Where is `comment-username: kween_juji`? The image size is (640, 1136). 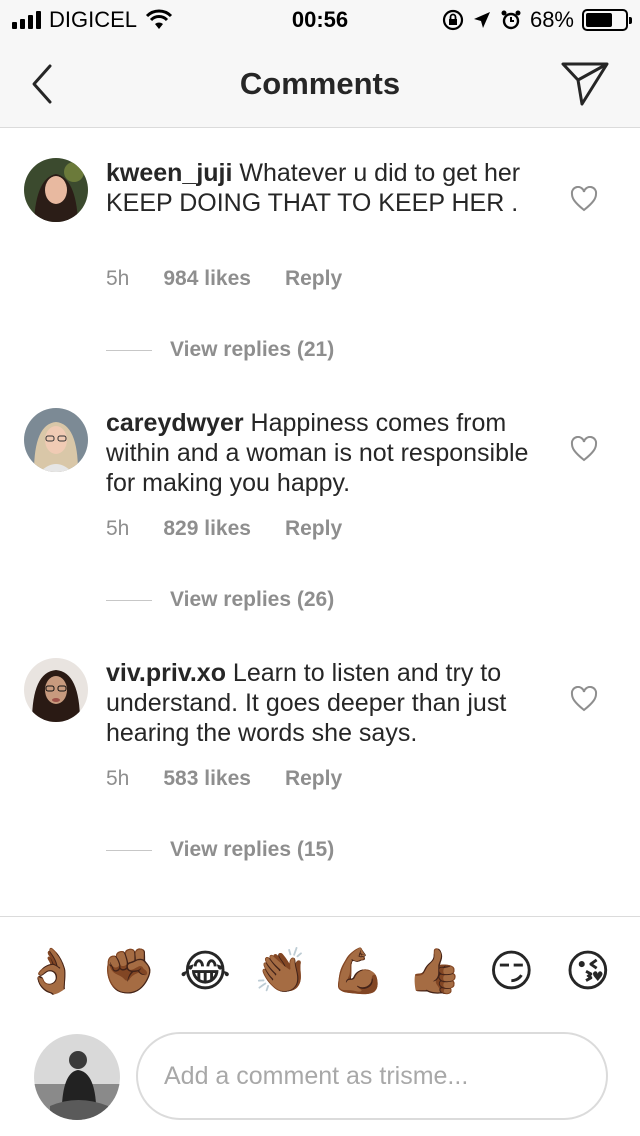 comment-username: kween_juji is located at coordinates (169, 173).